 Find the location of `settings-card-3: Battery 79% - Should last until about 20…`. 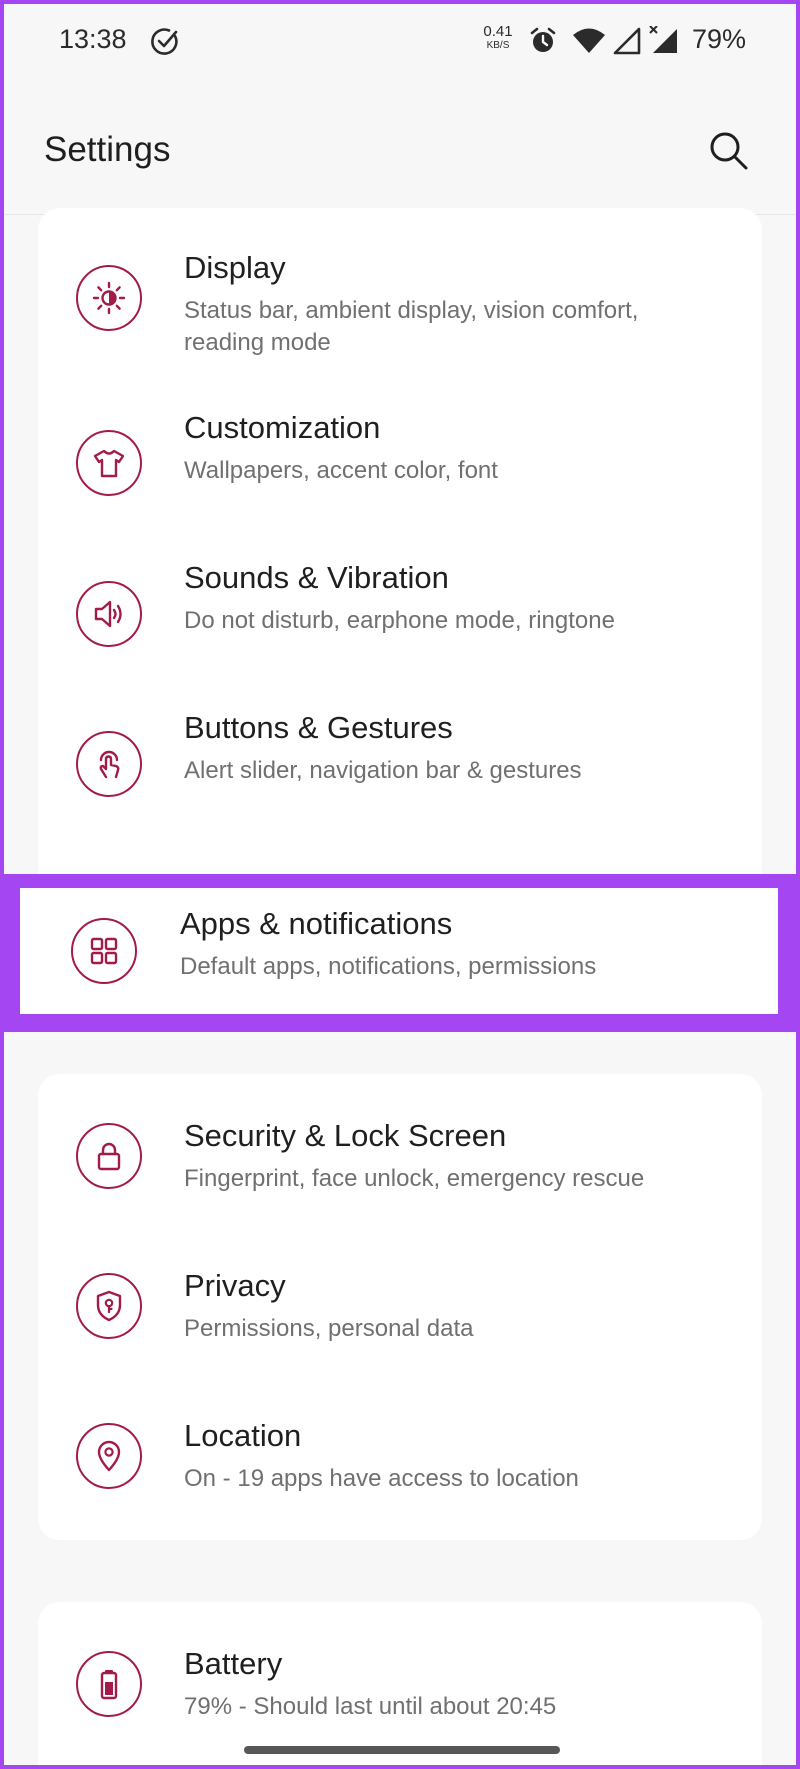

settings-card-3: Battery 79% - Should last until about 20… is located at coordinates (400, 1683).